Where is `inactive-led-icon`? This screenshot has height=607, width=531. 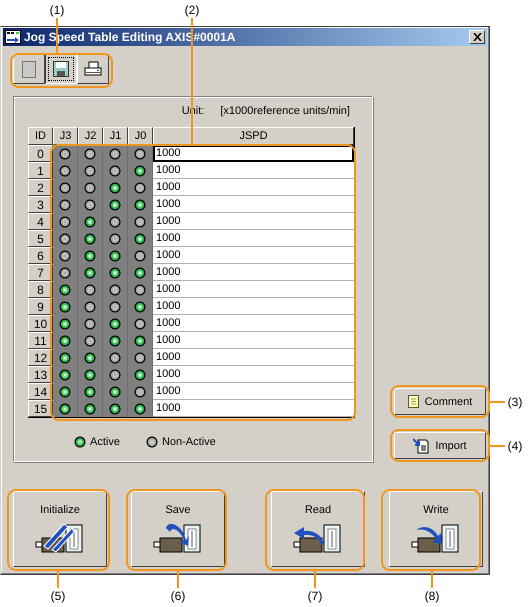
inactive-led-icon is located at coordinates (152, 442).